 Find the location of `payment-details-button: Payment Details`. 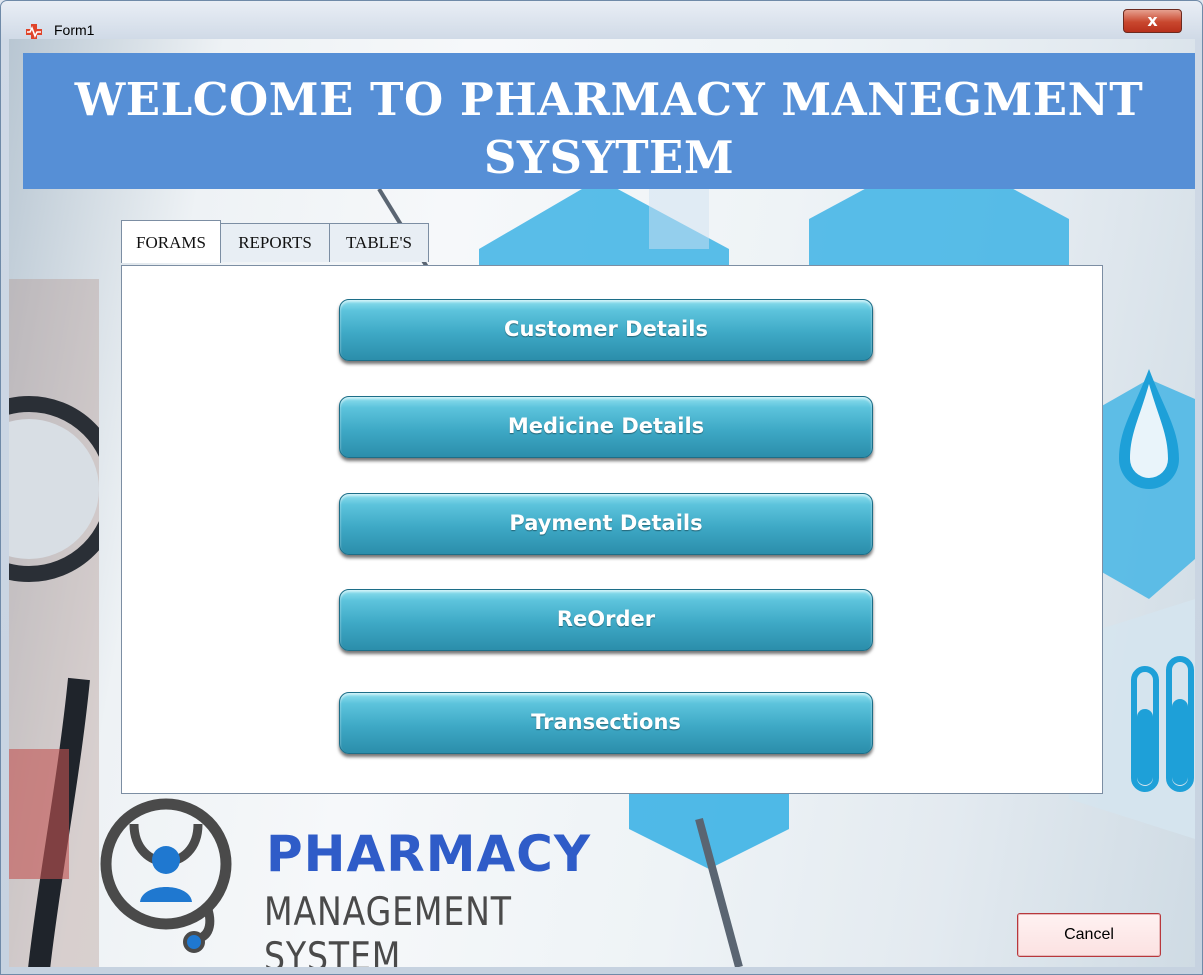

payment-details-button: Payment Details is located at coordinates (606, 524).